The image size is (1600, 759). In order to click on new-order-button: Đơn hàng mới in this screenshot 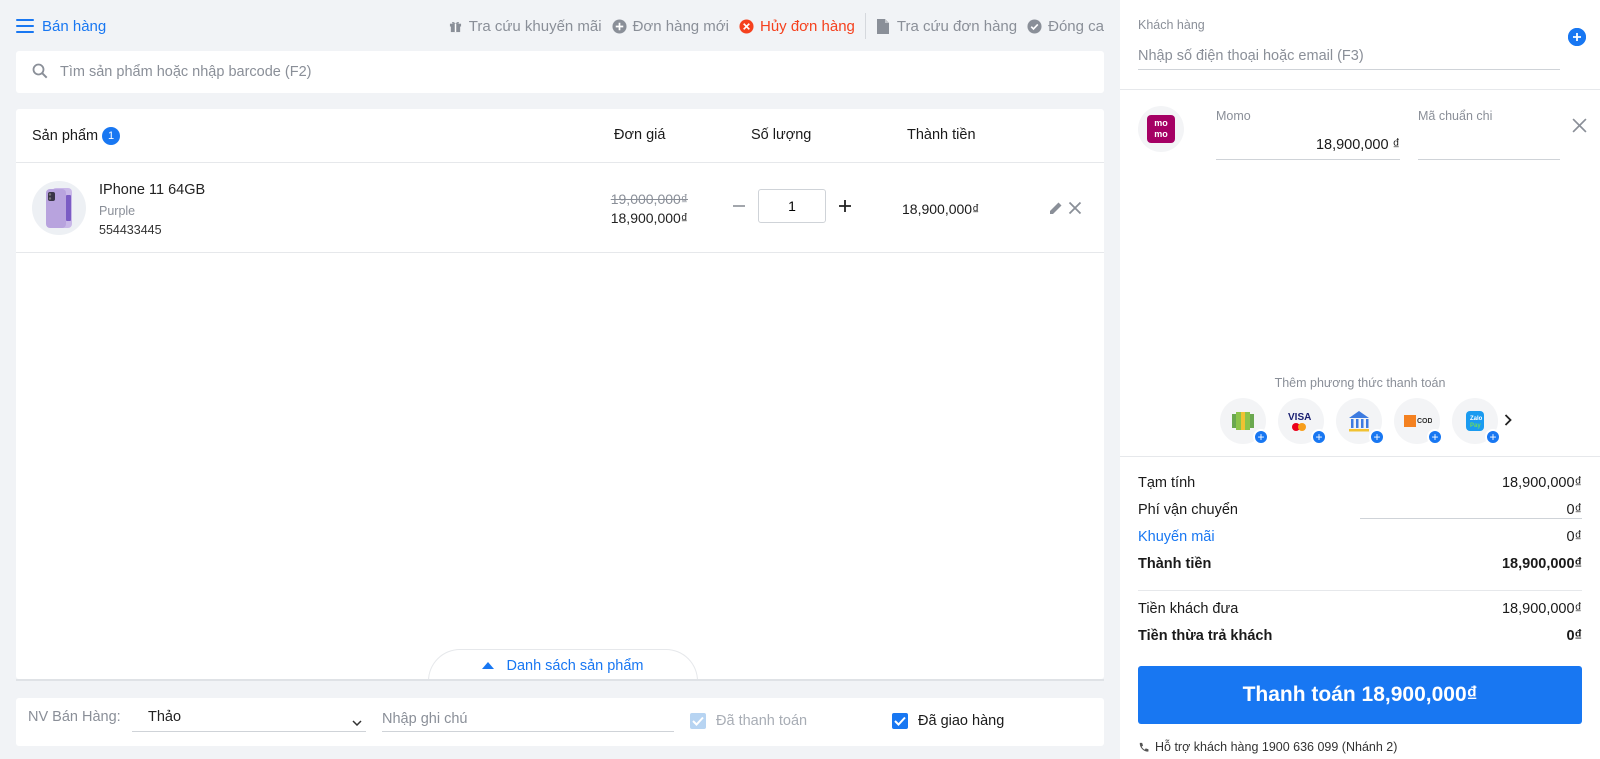, I will do `click(670, 26)`.